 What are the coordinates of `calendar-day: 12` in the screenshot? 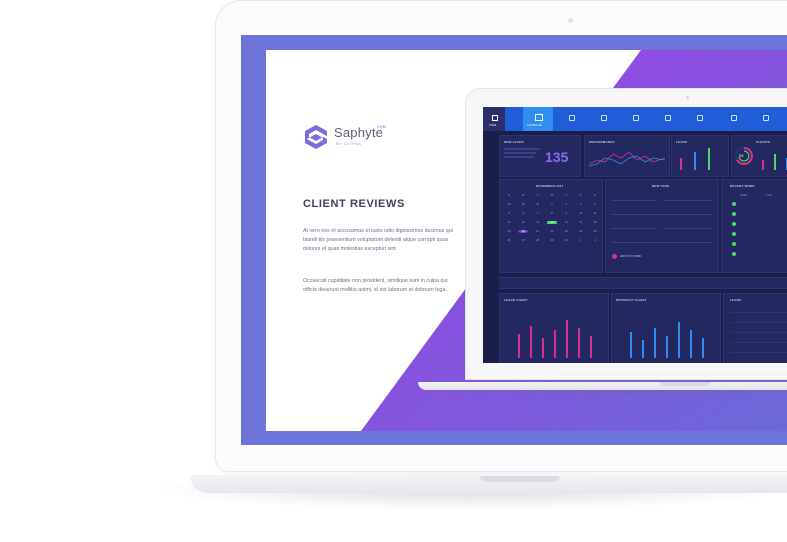 It's located at (509, 222).